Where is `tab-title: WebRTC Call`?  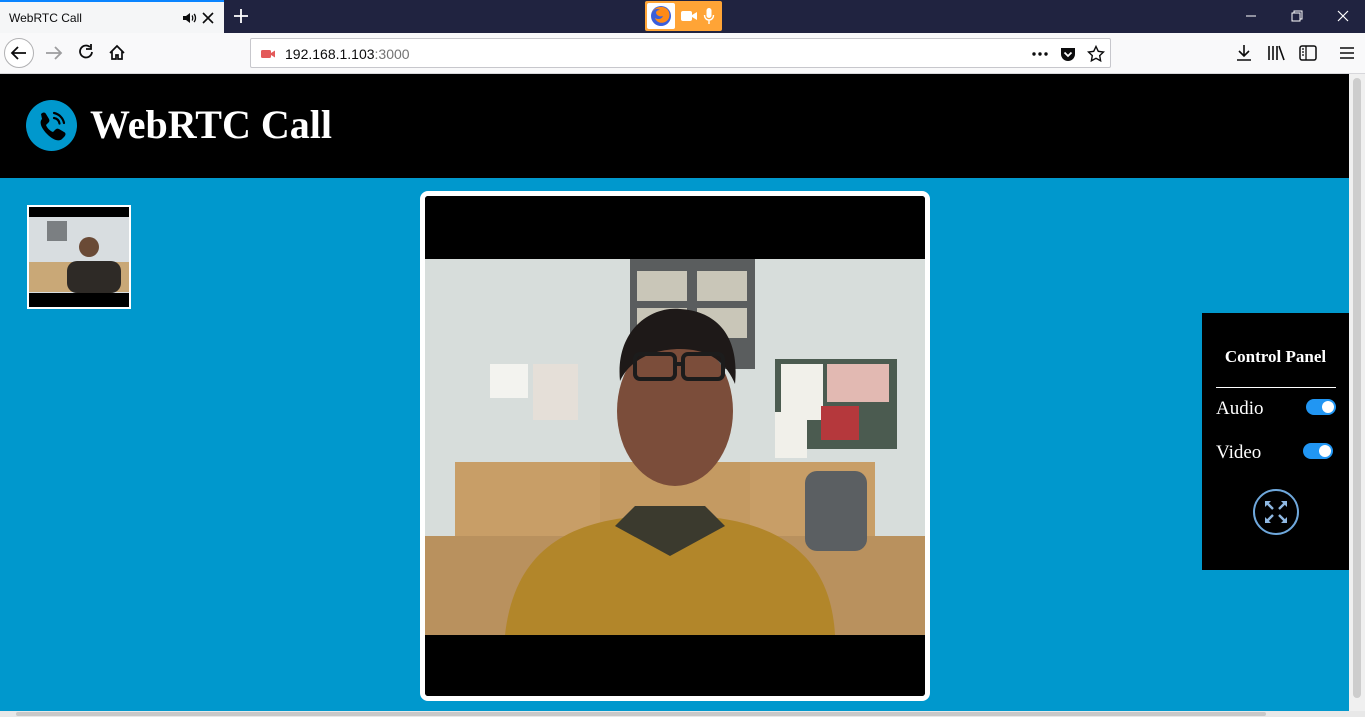
tab-title: WebRTC Call is located at coordinates (45, 18).